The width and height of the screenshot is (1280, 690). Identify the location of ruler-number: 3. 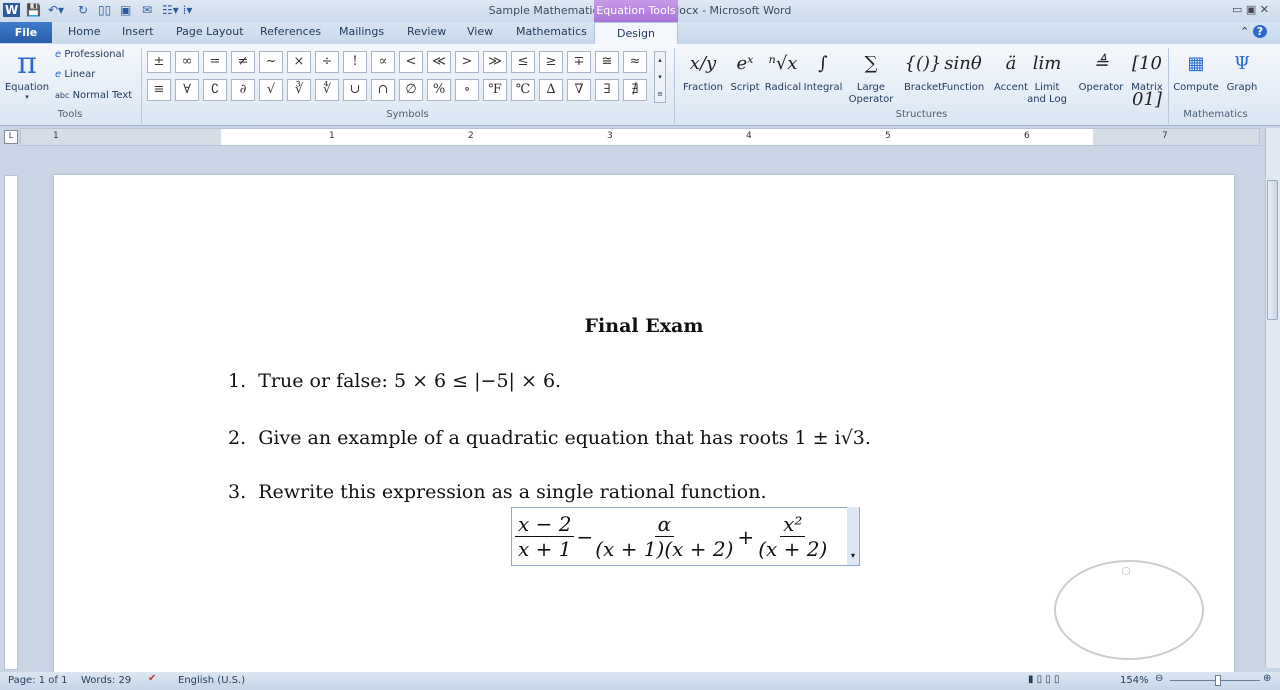
(610, 136).